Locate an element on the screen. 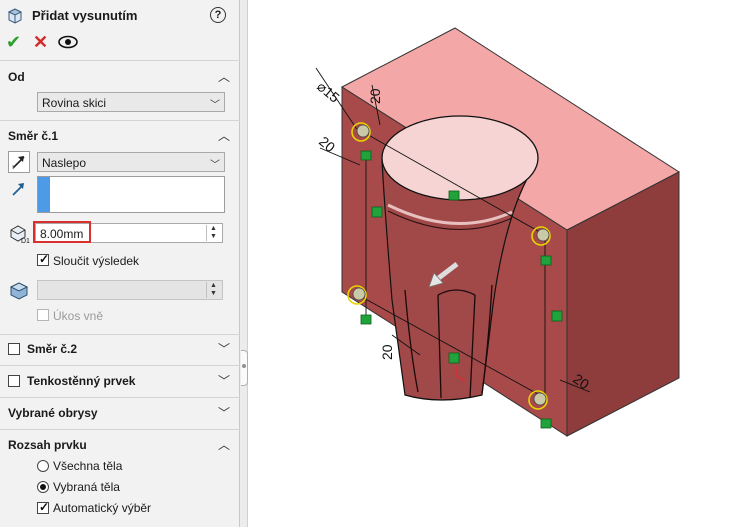 The image size is (750, 527). section-direction1-label: Směr č.1 is located at coordinates (33, 136).